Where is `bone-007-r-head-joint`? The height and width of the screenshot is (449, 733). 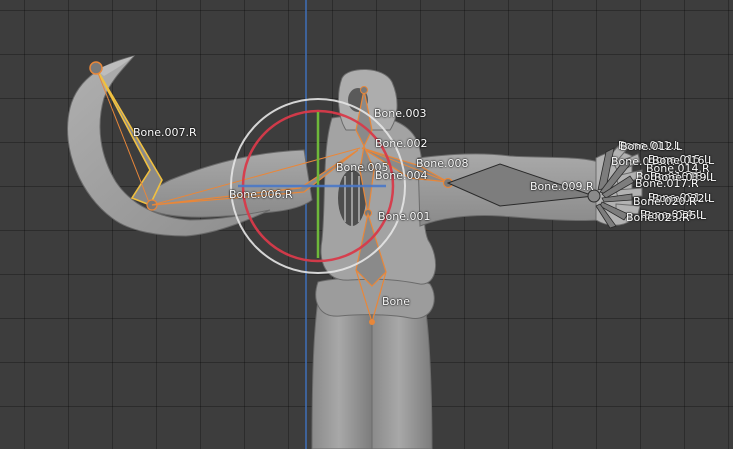 bone-007-r-head-joint is located at coordinates (96, 68).